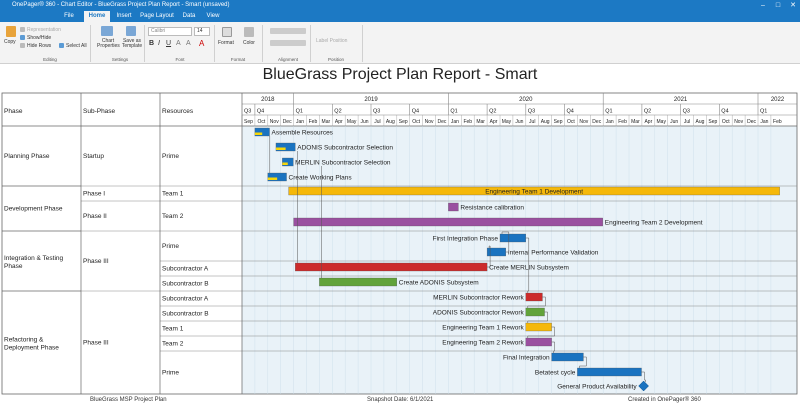 The height and width of the screenshot is (407, 800). What do you see at coordinates (173, 329) in the screenshot?
I see `resource-label: Team 1` at bounding box center [173, 329].